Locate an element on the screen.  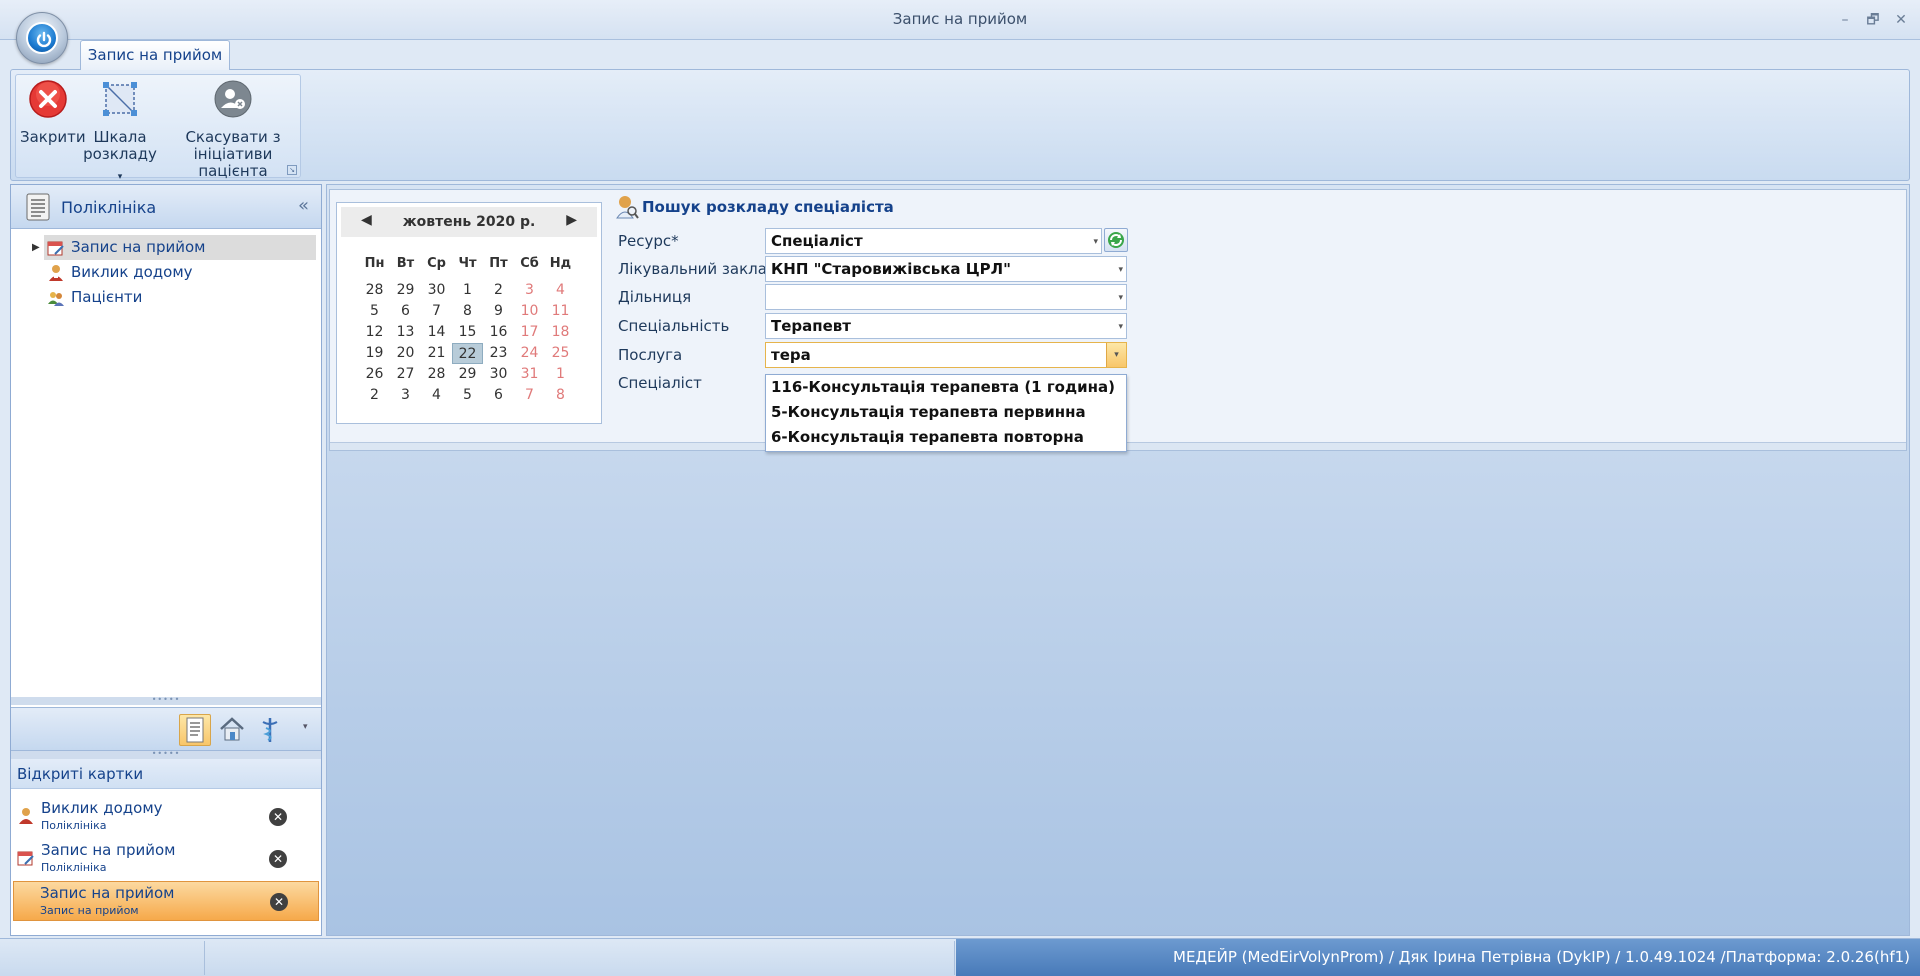
open-card-appointment: Запис на прийом Поліклініка ✕ is located at coordinates (166, 859).